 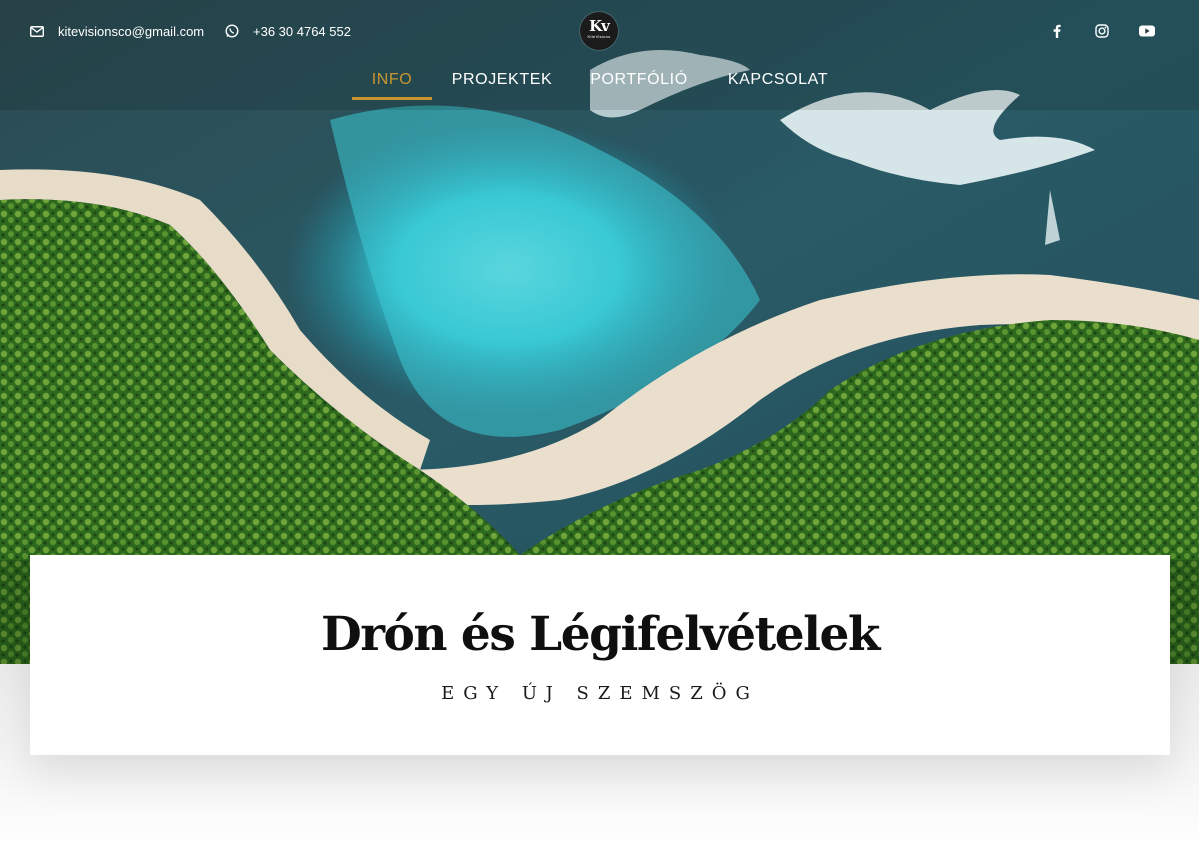 I want to click on logo-monogram: Kv, so click(x=599, y=26).